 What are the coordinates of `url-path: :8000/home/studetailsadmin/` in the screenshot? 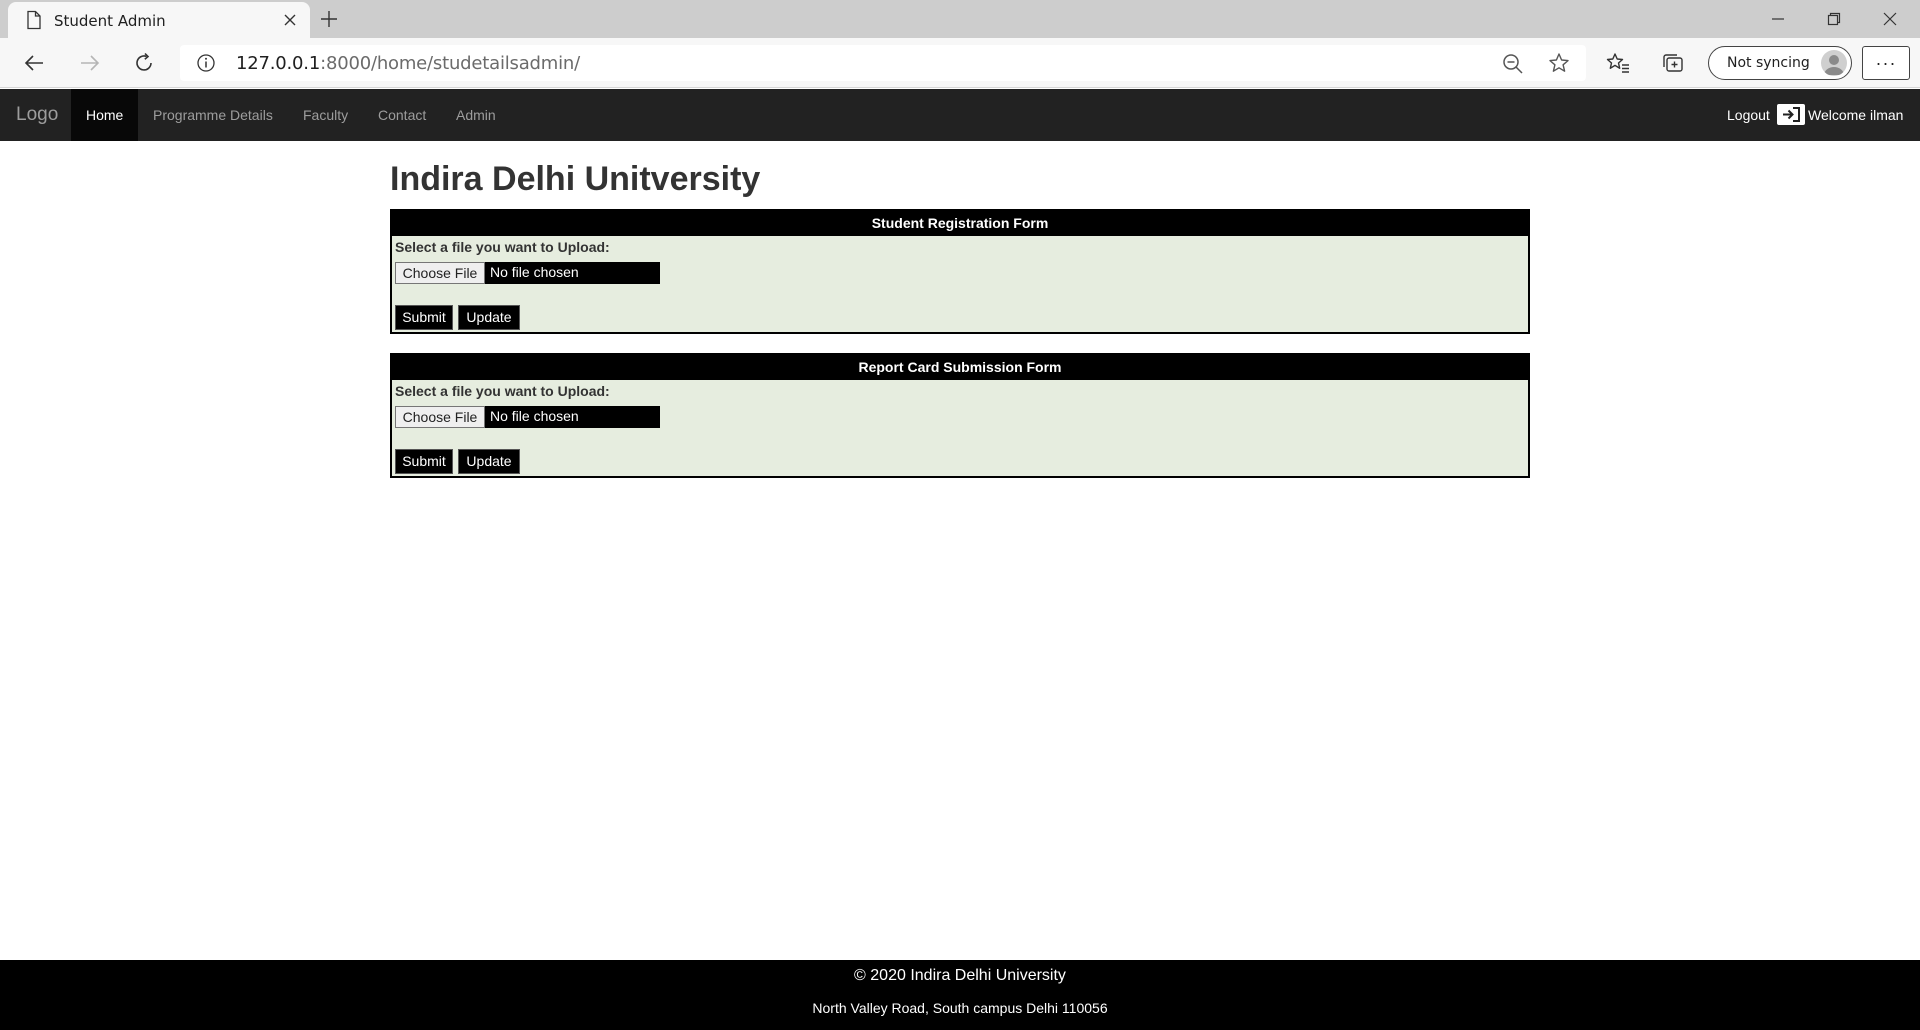 It's located at (450, 63).